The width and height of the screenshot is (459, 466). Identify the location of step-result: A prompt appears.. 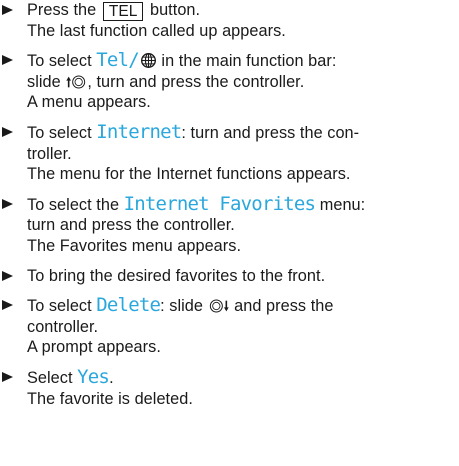
(94, 347).